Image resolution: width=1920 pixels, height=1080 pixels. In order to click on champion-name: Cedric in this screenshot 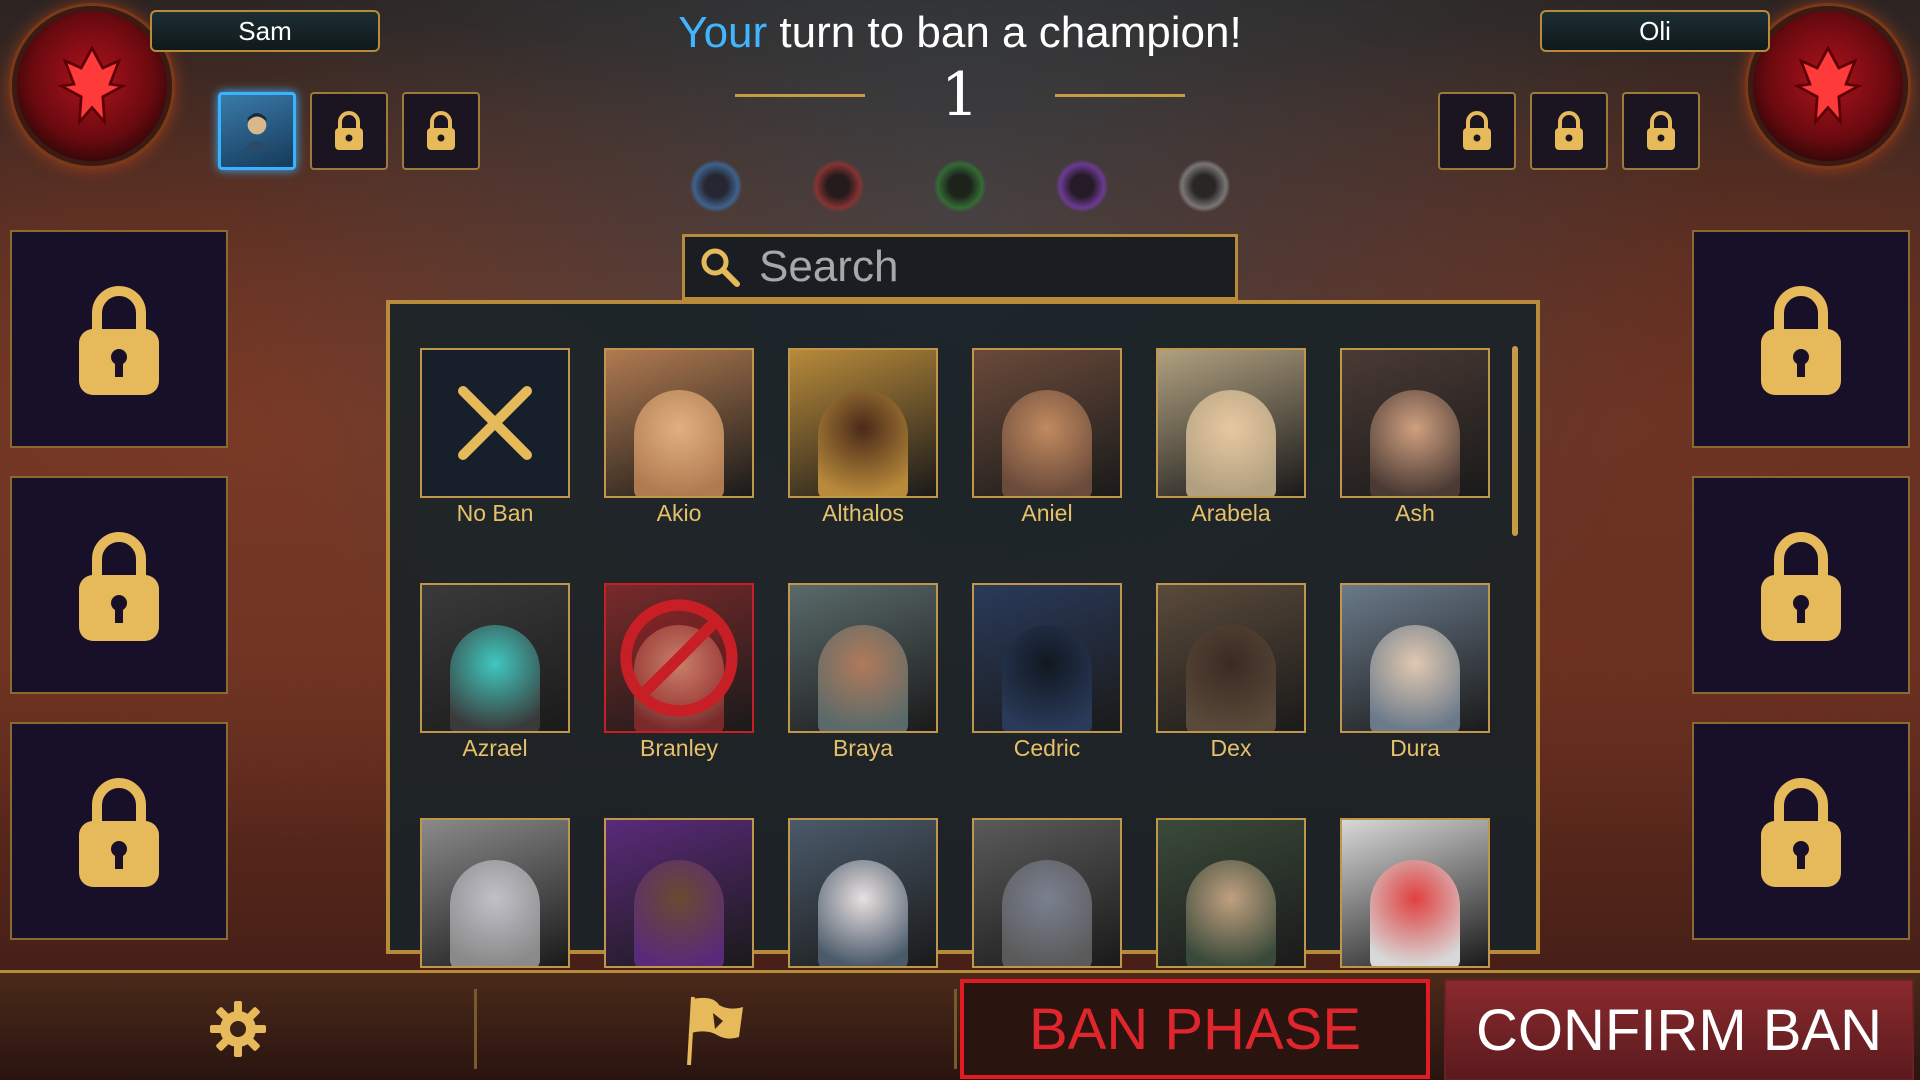, I will do `click(1047, 748)`.